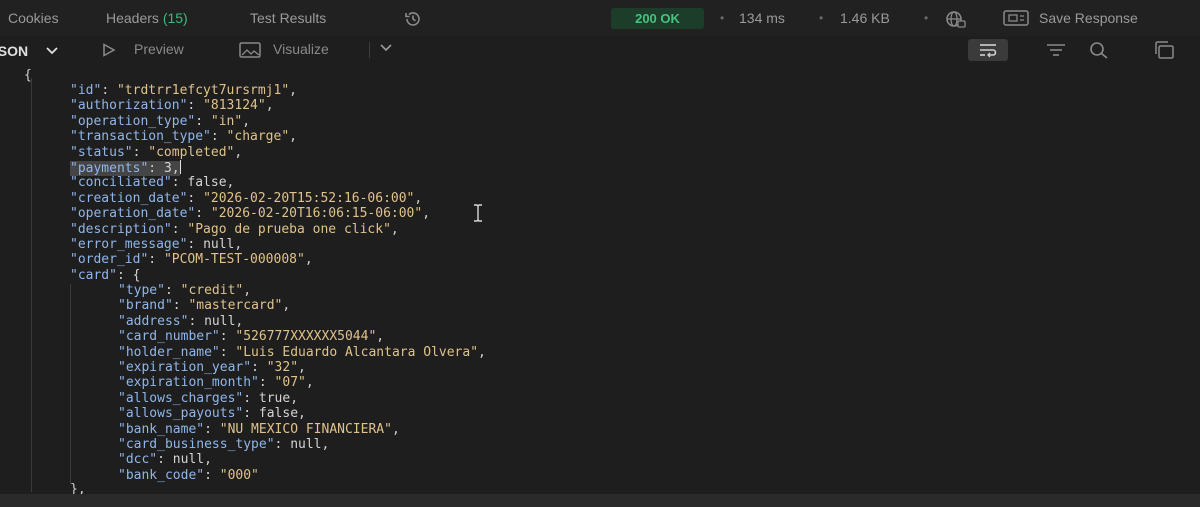 The image size is (1200, 507). I want to click on json-key: "card", so click(93, 275).